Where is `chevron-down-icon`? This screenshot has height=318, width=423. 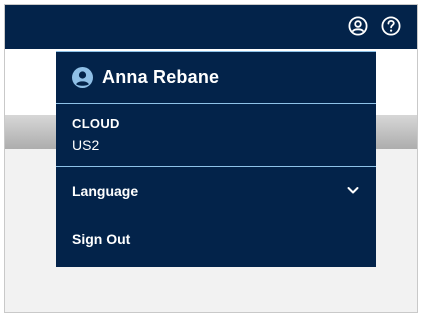
chevron-down-icon is located at coordinates (353, 191).